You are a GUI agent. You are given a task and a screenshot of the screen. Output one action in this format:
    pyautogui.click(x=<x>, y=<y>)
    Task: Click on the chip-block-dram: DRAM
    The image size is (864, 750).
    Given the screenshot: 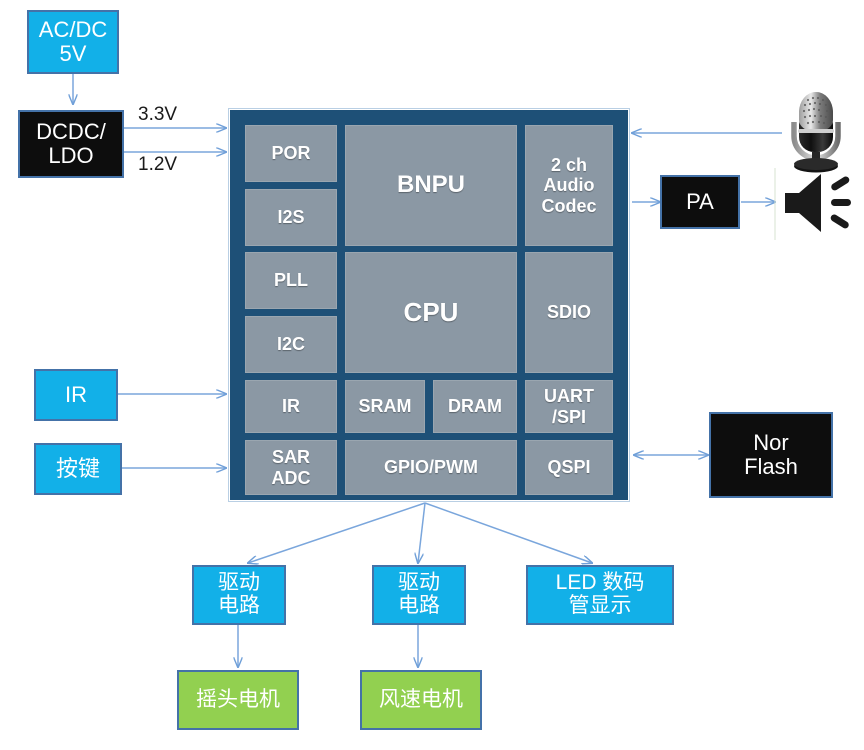 What is the action you would take?
    pyautogui.click(x=475, y=406)
    